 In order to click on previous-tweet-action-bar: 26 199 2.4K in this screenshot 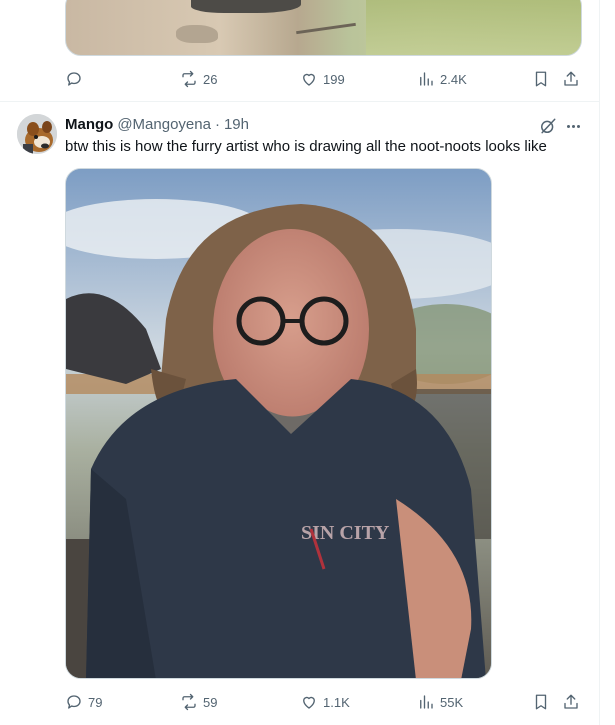, I will do `click(325, 79)`.